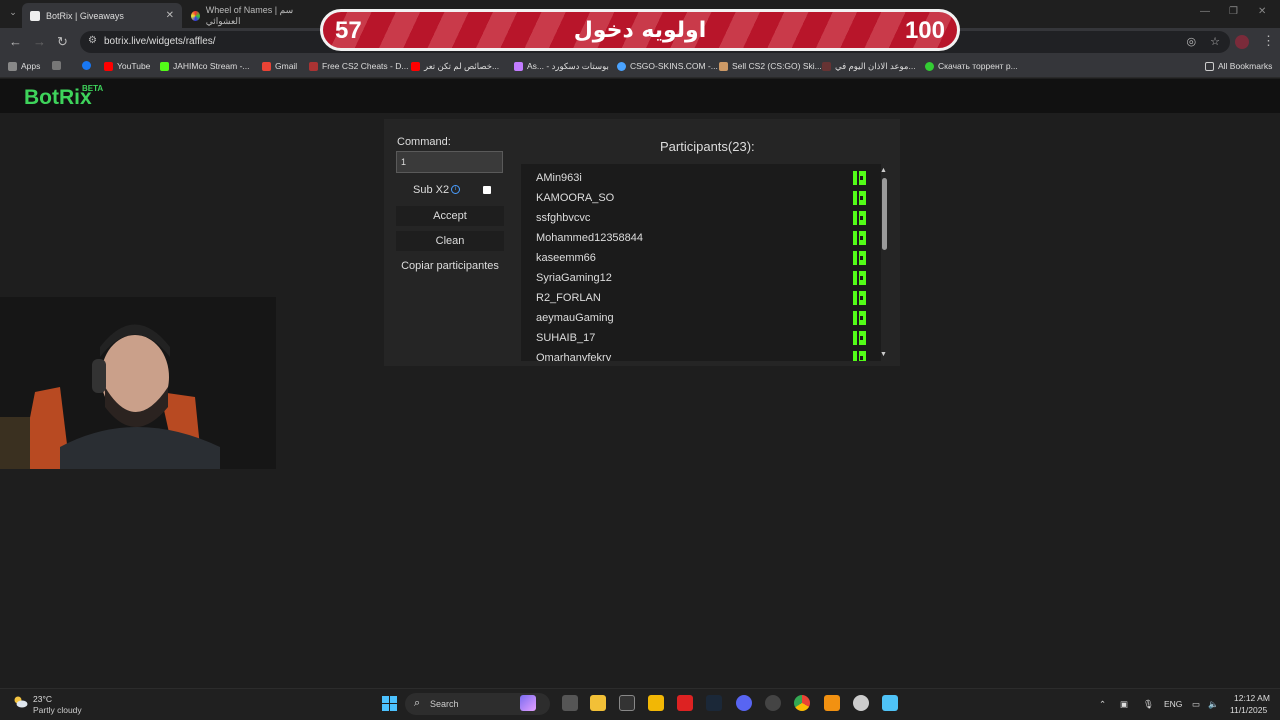  Describe the element at coordinates (1242, 42) in the screenshot. I see `profile-avatar` at that location.